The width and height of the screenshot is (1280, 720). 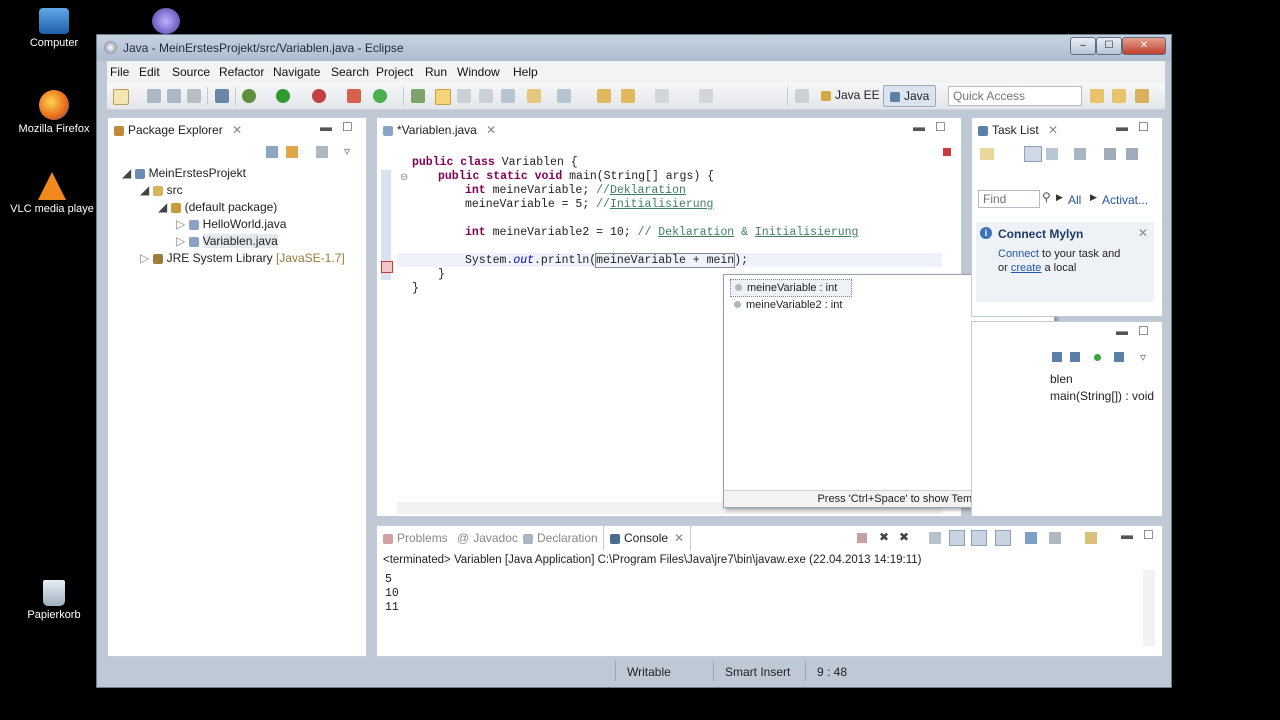 What do you see at coordinates (1026, 268) in the screenshot?
I see `create-link: create` at bounding box center [1026, 268].